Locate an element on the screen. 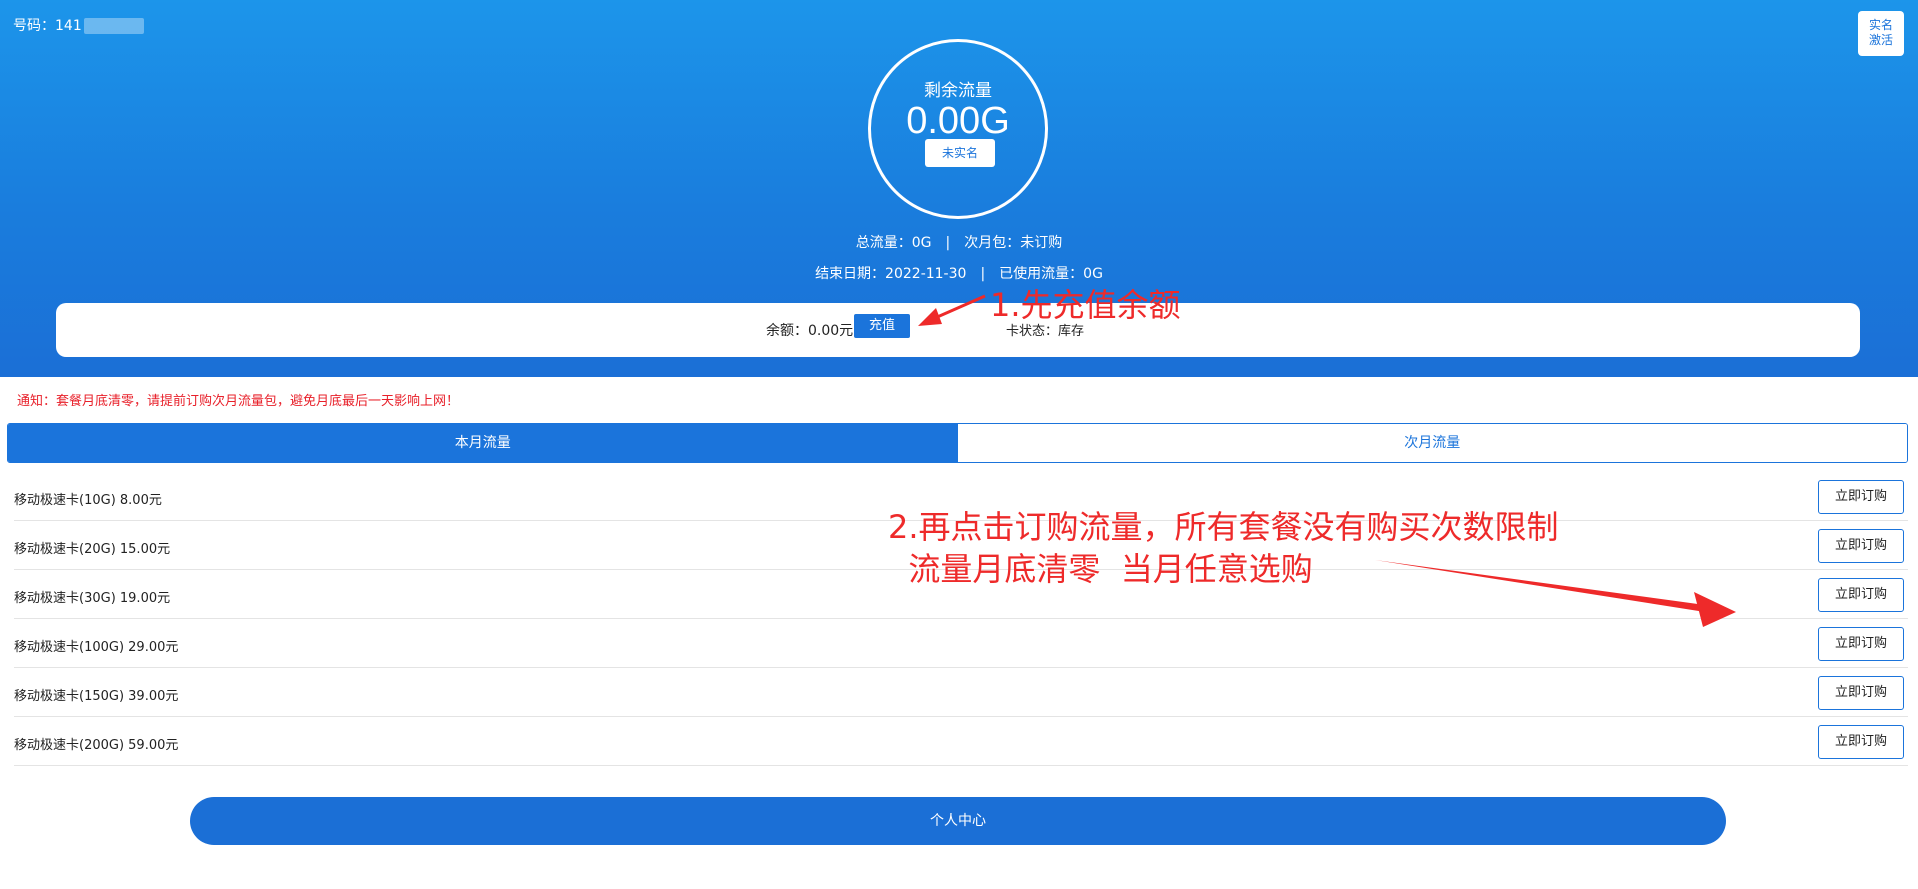  unverified-status-button: 未实名 is located at coordinates (960, 153).